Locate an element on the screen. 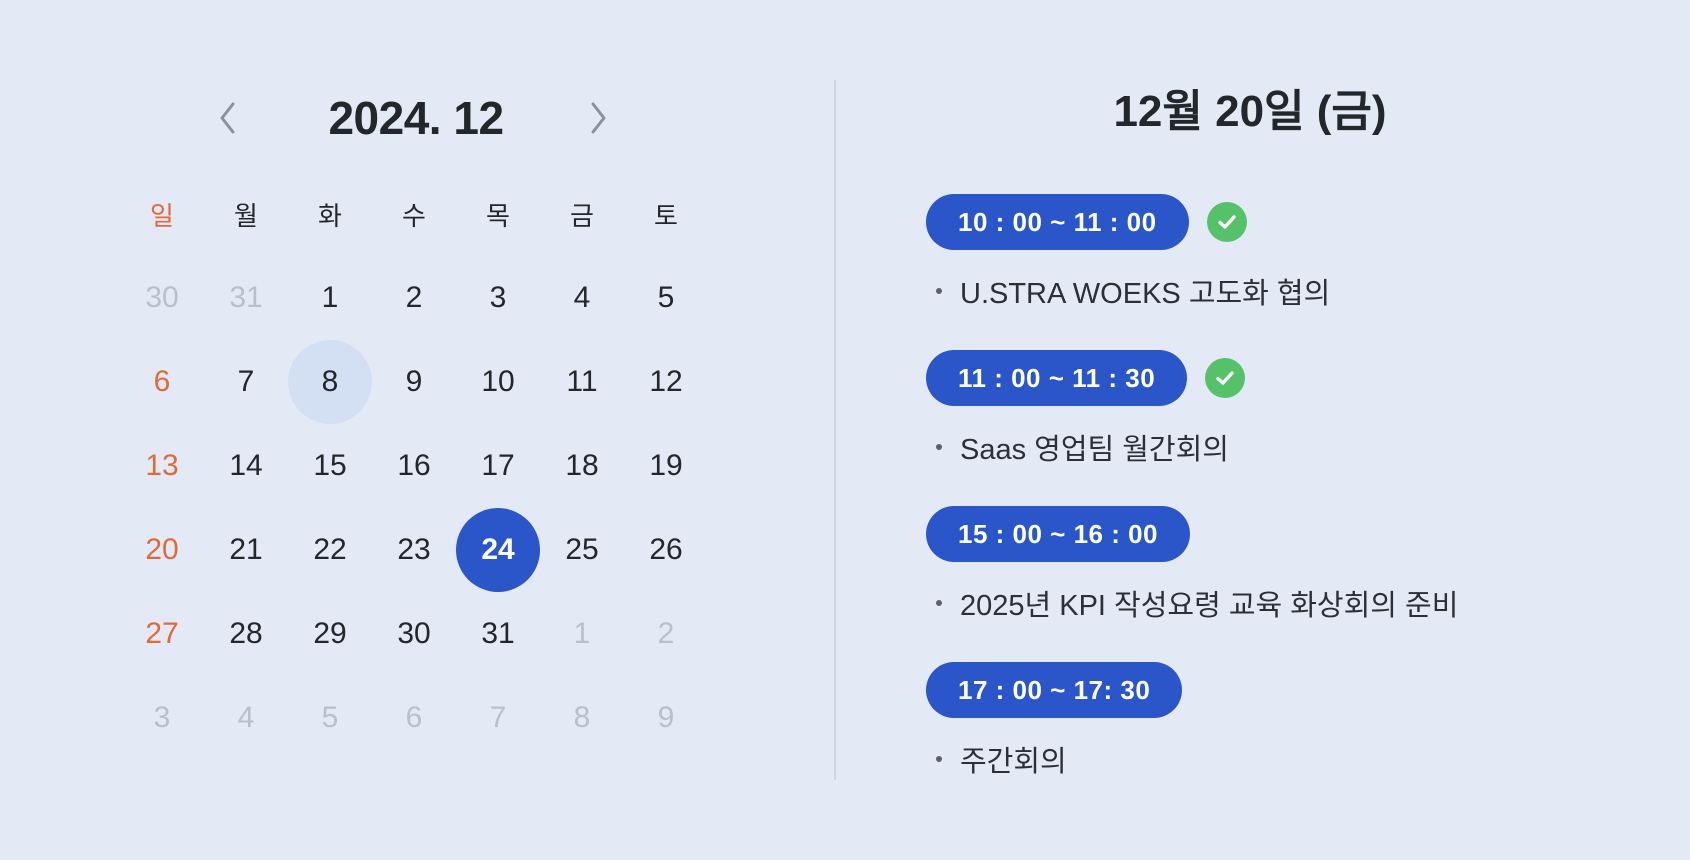 This screenshot has width=1690, height=860. event-title: U.STRA WOEKS 고도화 협의 is located at coordinates (1145, 294).